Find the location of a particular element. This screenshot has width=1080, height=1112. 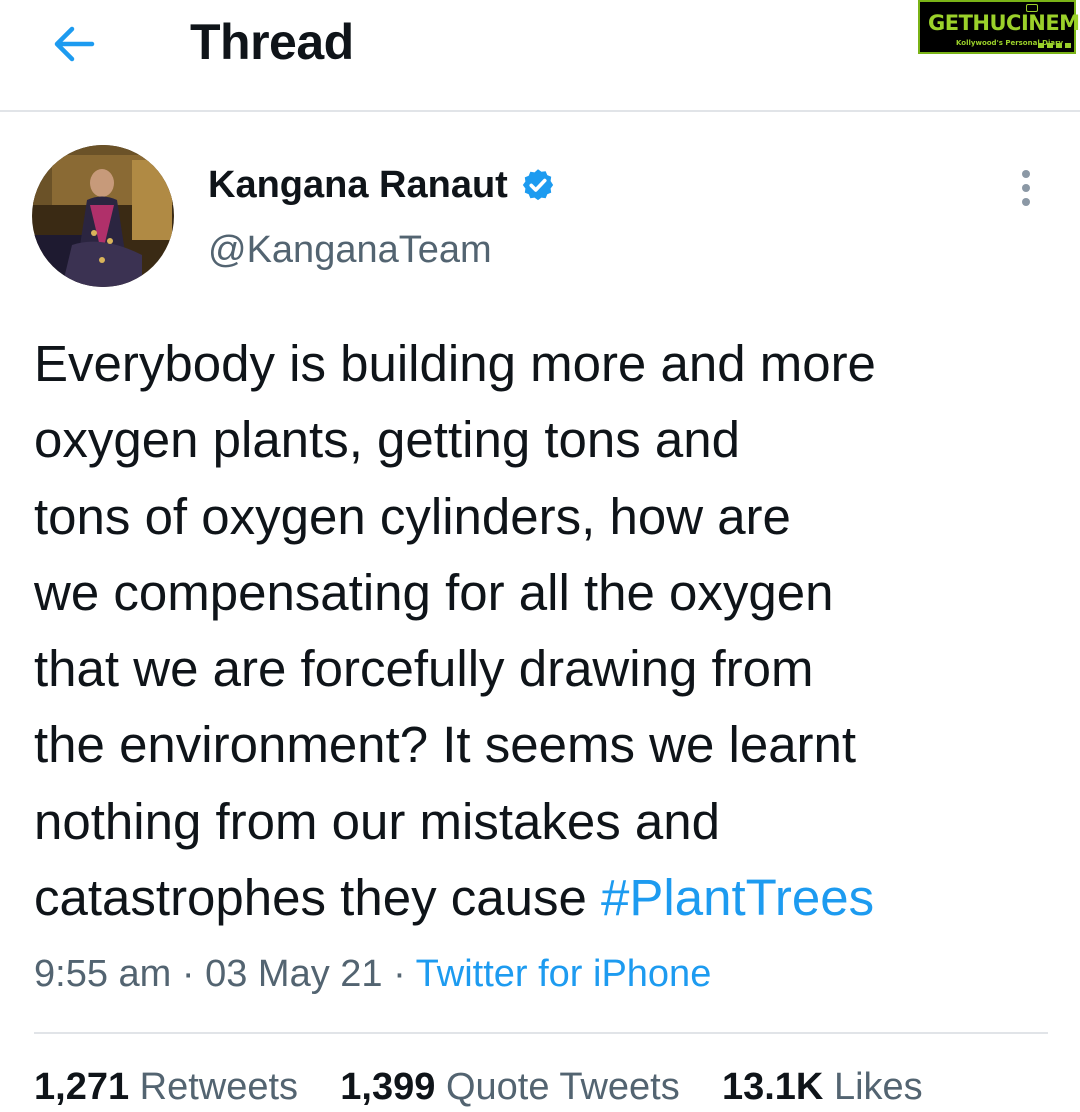

author-handle: @KanganaTeam is located at coordinates (350, 250).